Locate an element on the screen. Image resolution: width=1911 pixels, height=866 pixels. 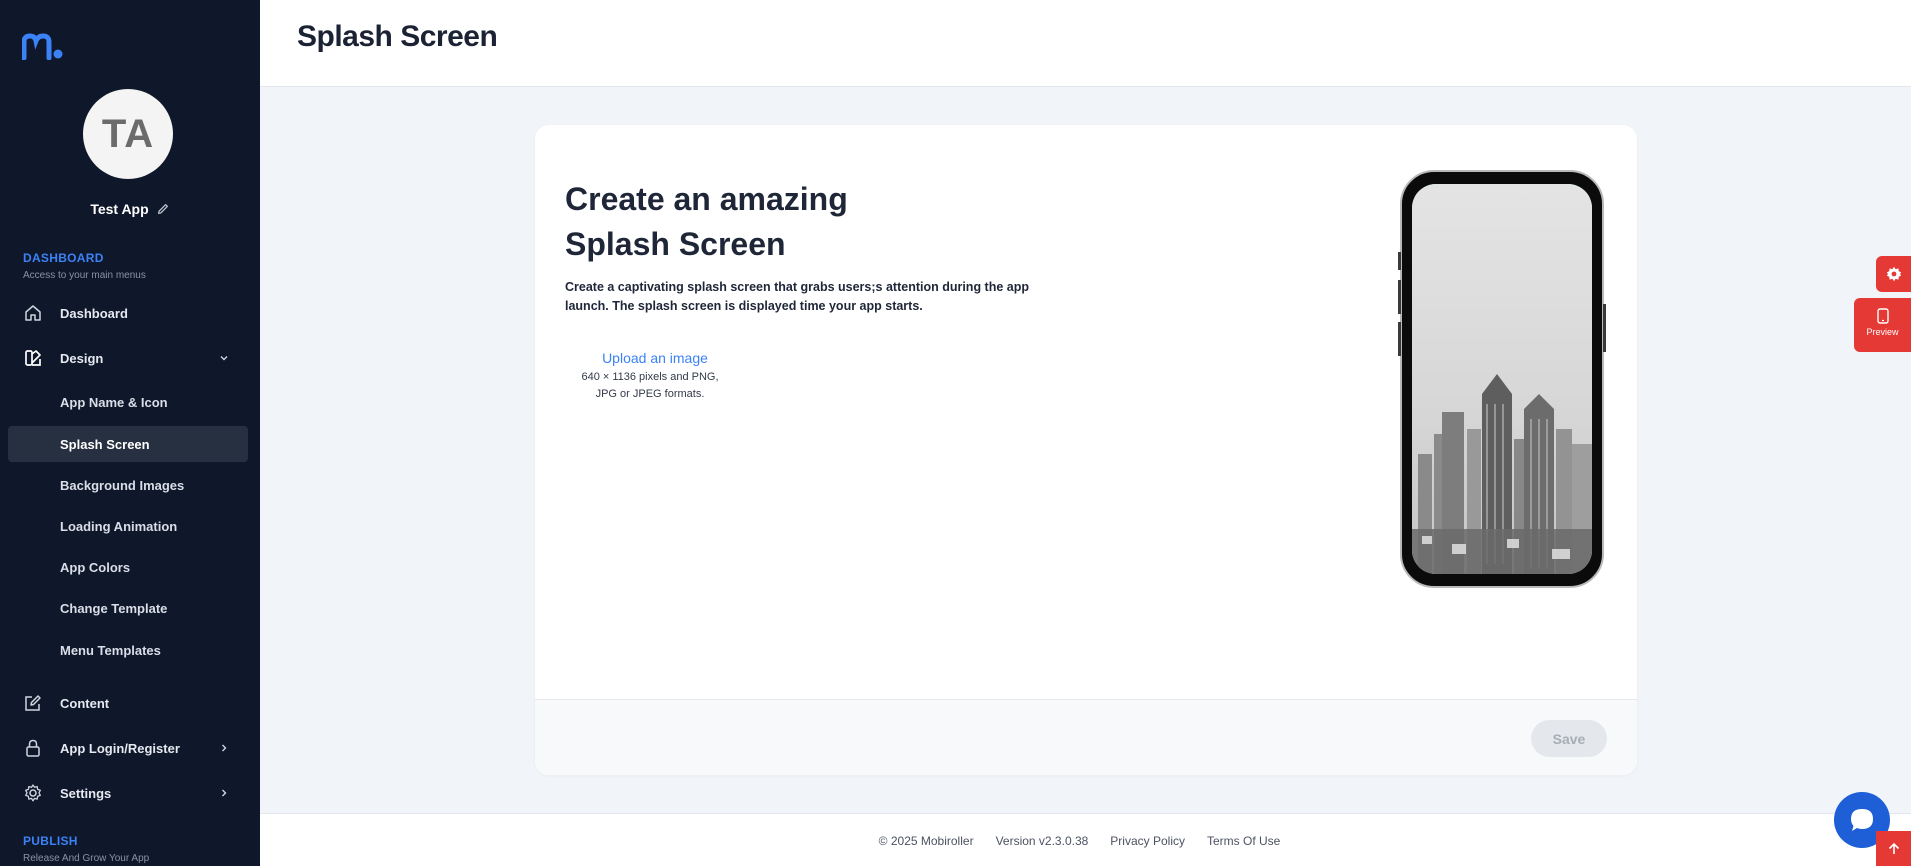
preview-label: Preview is located at coordinates (1882, 332).